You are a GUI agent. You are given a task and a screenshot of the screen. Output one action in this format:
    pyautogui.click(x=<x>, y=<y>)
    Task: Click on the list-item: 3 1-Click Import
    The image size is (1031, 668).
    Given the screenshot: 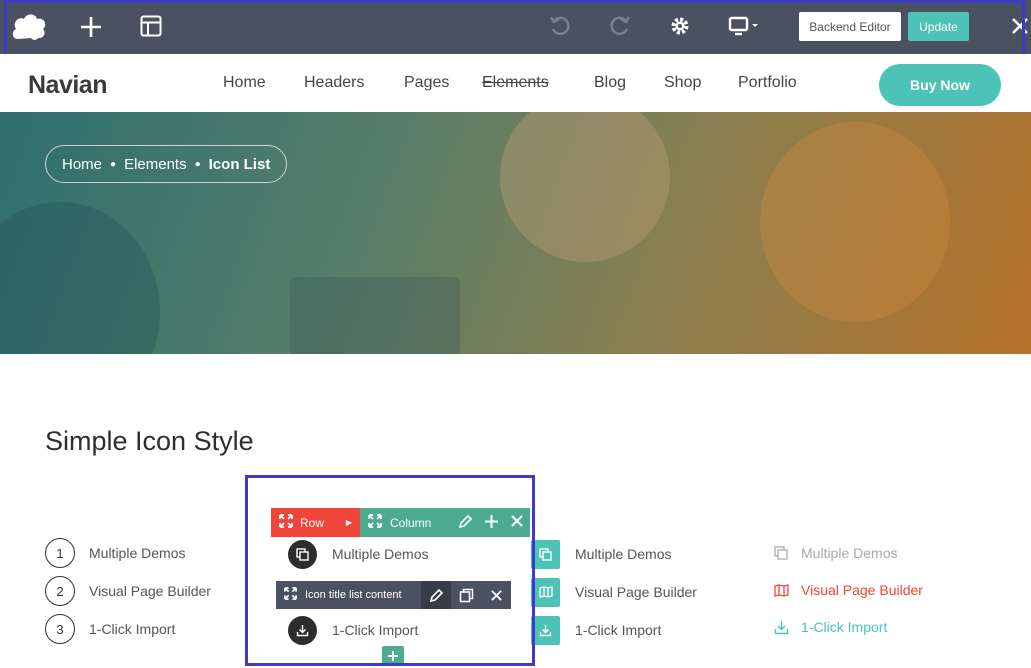 What is the action you would take?
    pyautogui.click(x=110, y=629)
    